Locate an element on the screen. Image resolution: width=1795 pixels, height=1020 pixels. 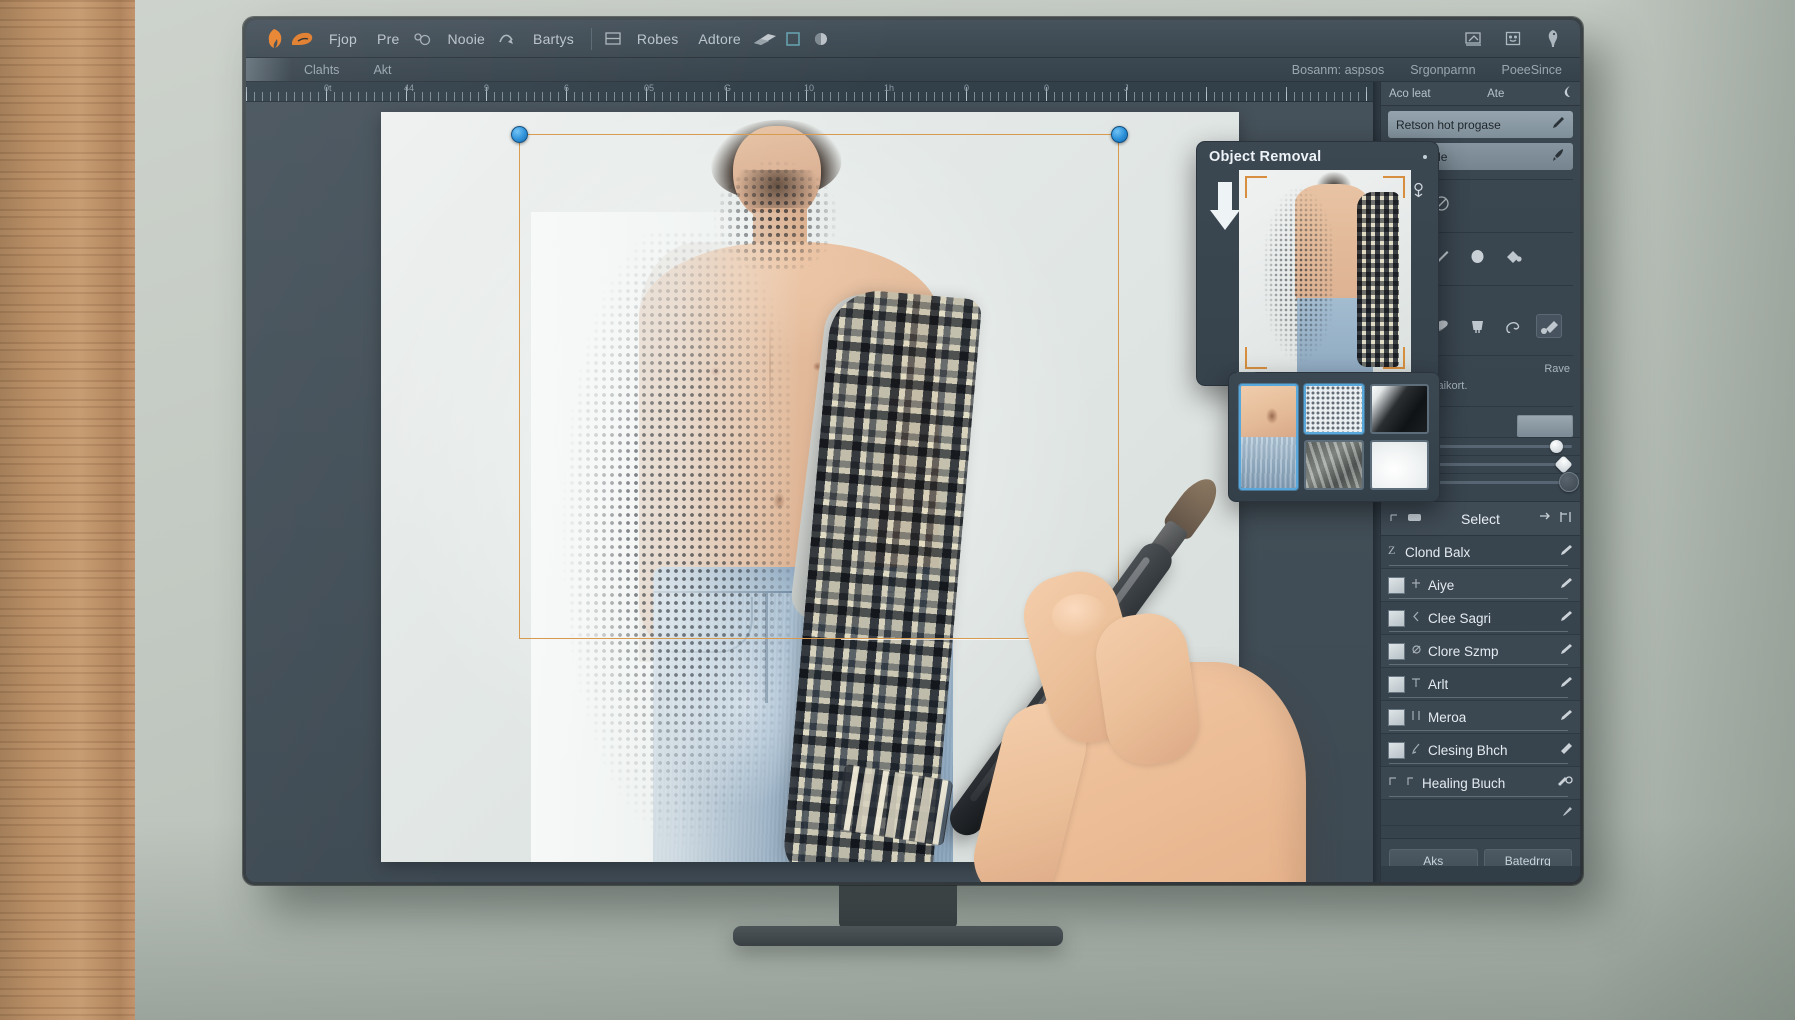
bucket-icon is located at coordinates (1513, 256).